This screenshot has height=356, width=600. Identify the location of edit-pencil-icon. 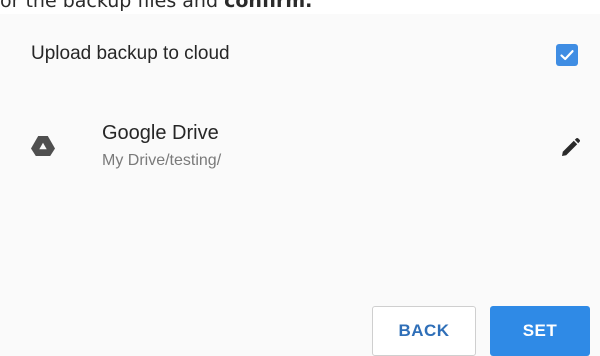
(570, 148).